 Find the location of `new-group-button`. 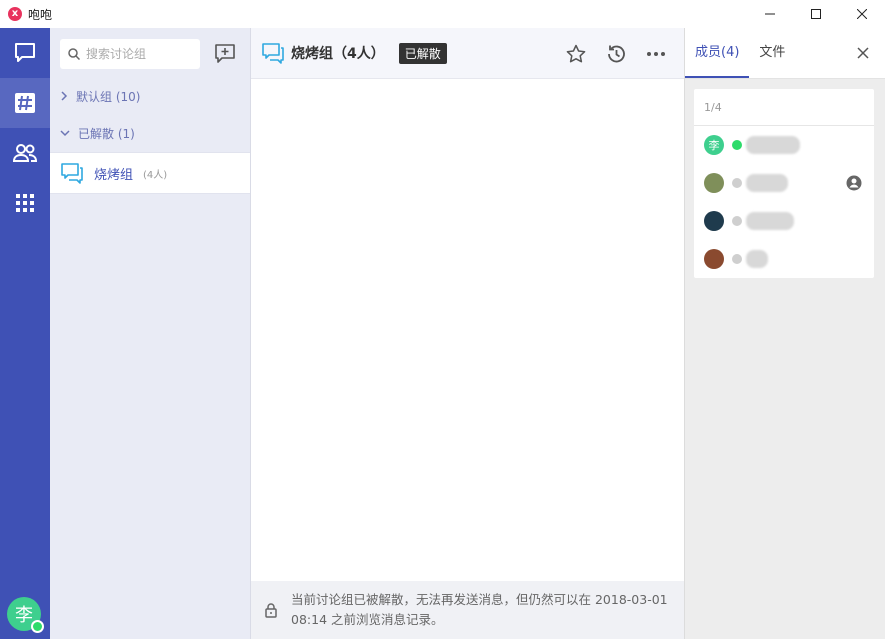

new-group-button is located at coordinates (225, 54).